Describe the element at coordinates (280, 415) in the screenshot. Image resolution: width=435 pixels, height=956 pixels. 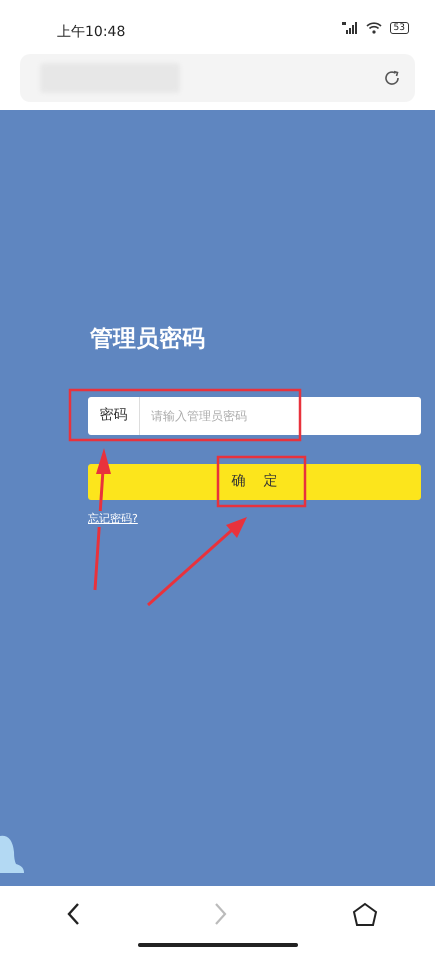
I see `password-input: 请输入管理员密码` at that location.